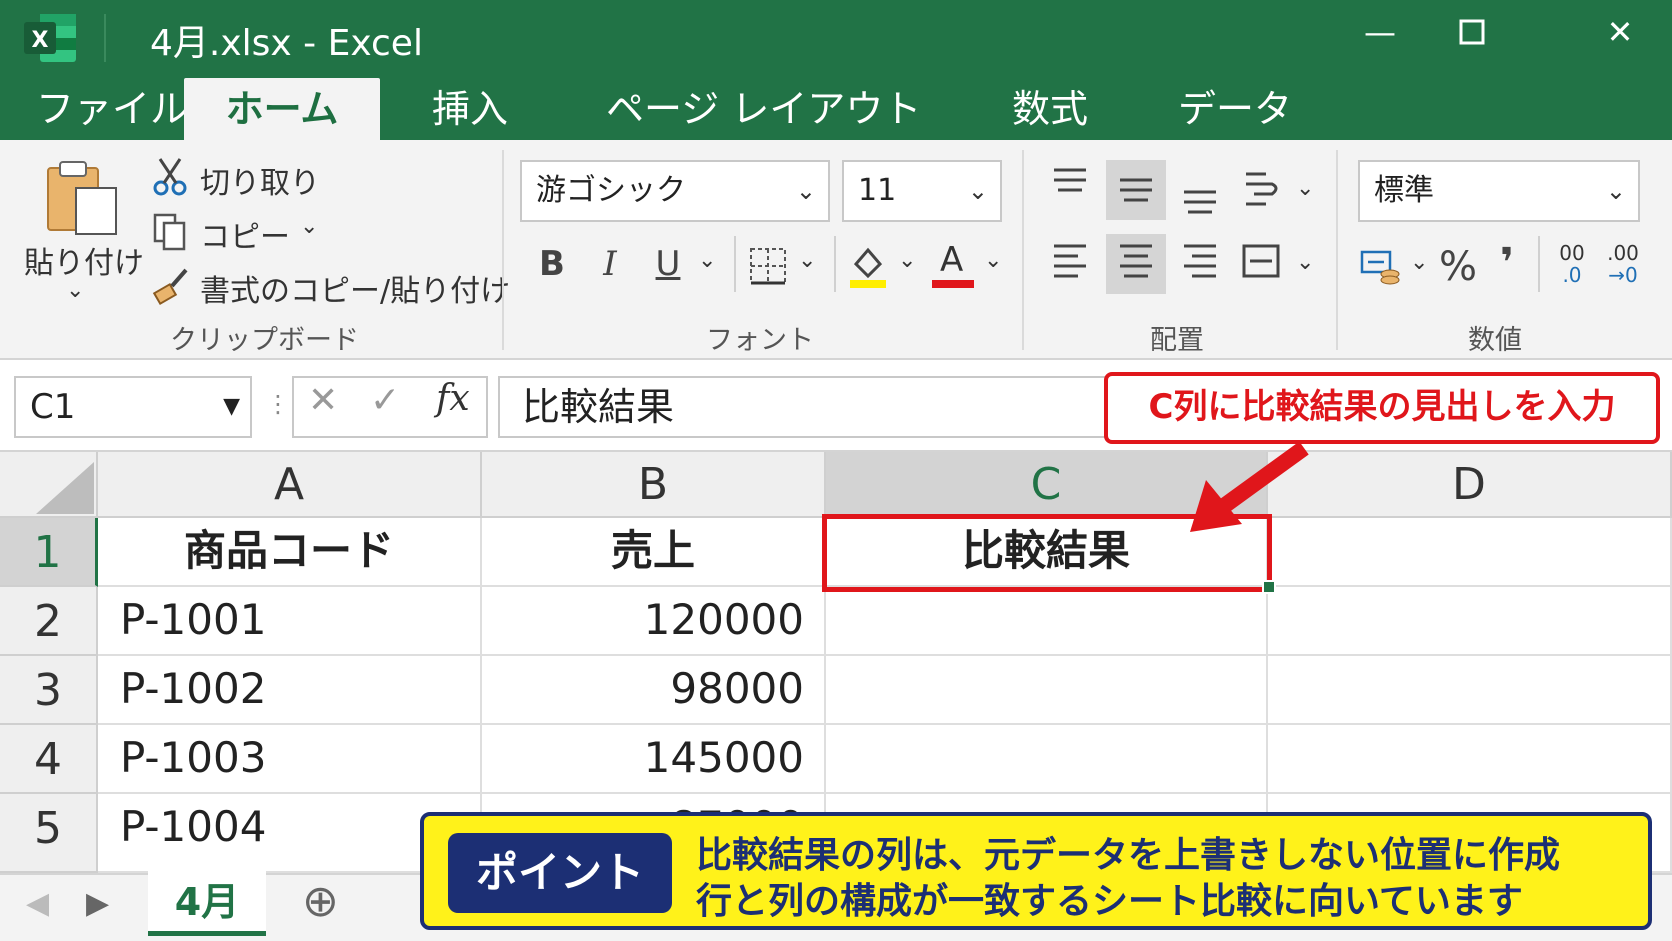 The width and height of the screenshot is (1672, 941). Describe the element at coordinates (278, 404) in the screenshot. I see `formula-bar-grip-icon: ⋮` at that location.